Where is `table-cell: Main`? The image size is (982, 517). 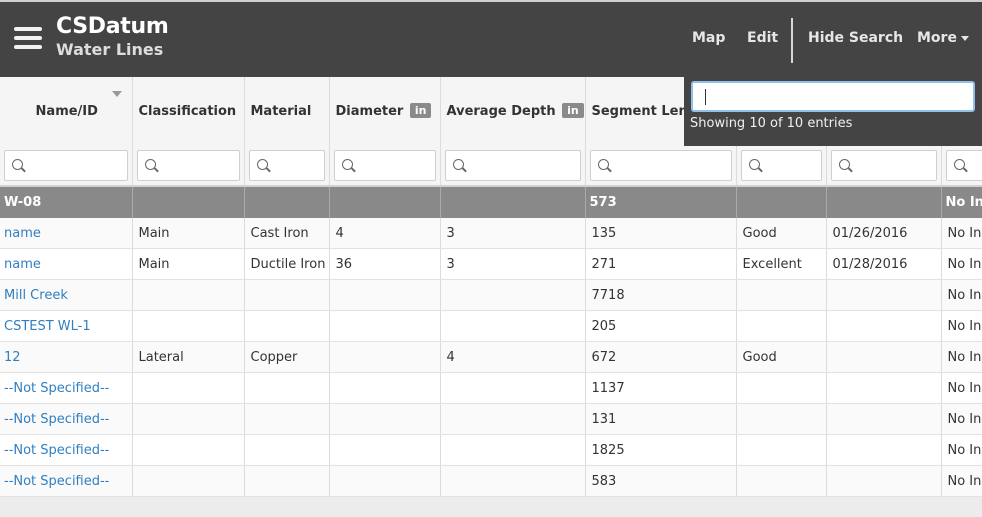
table-cell: Main is located at coordinates (188, 264).